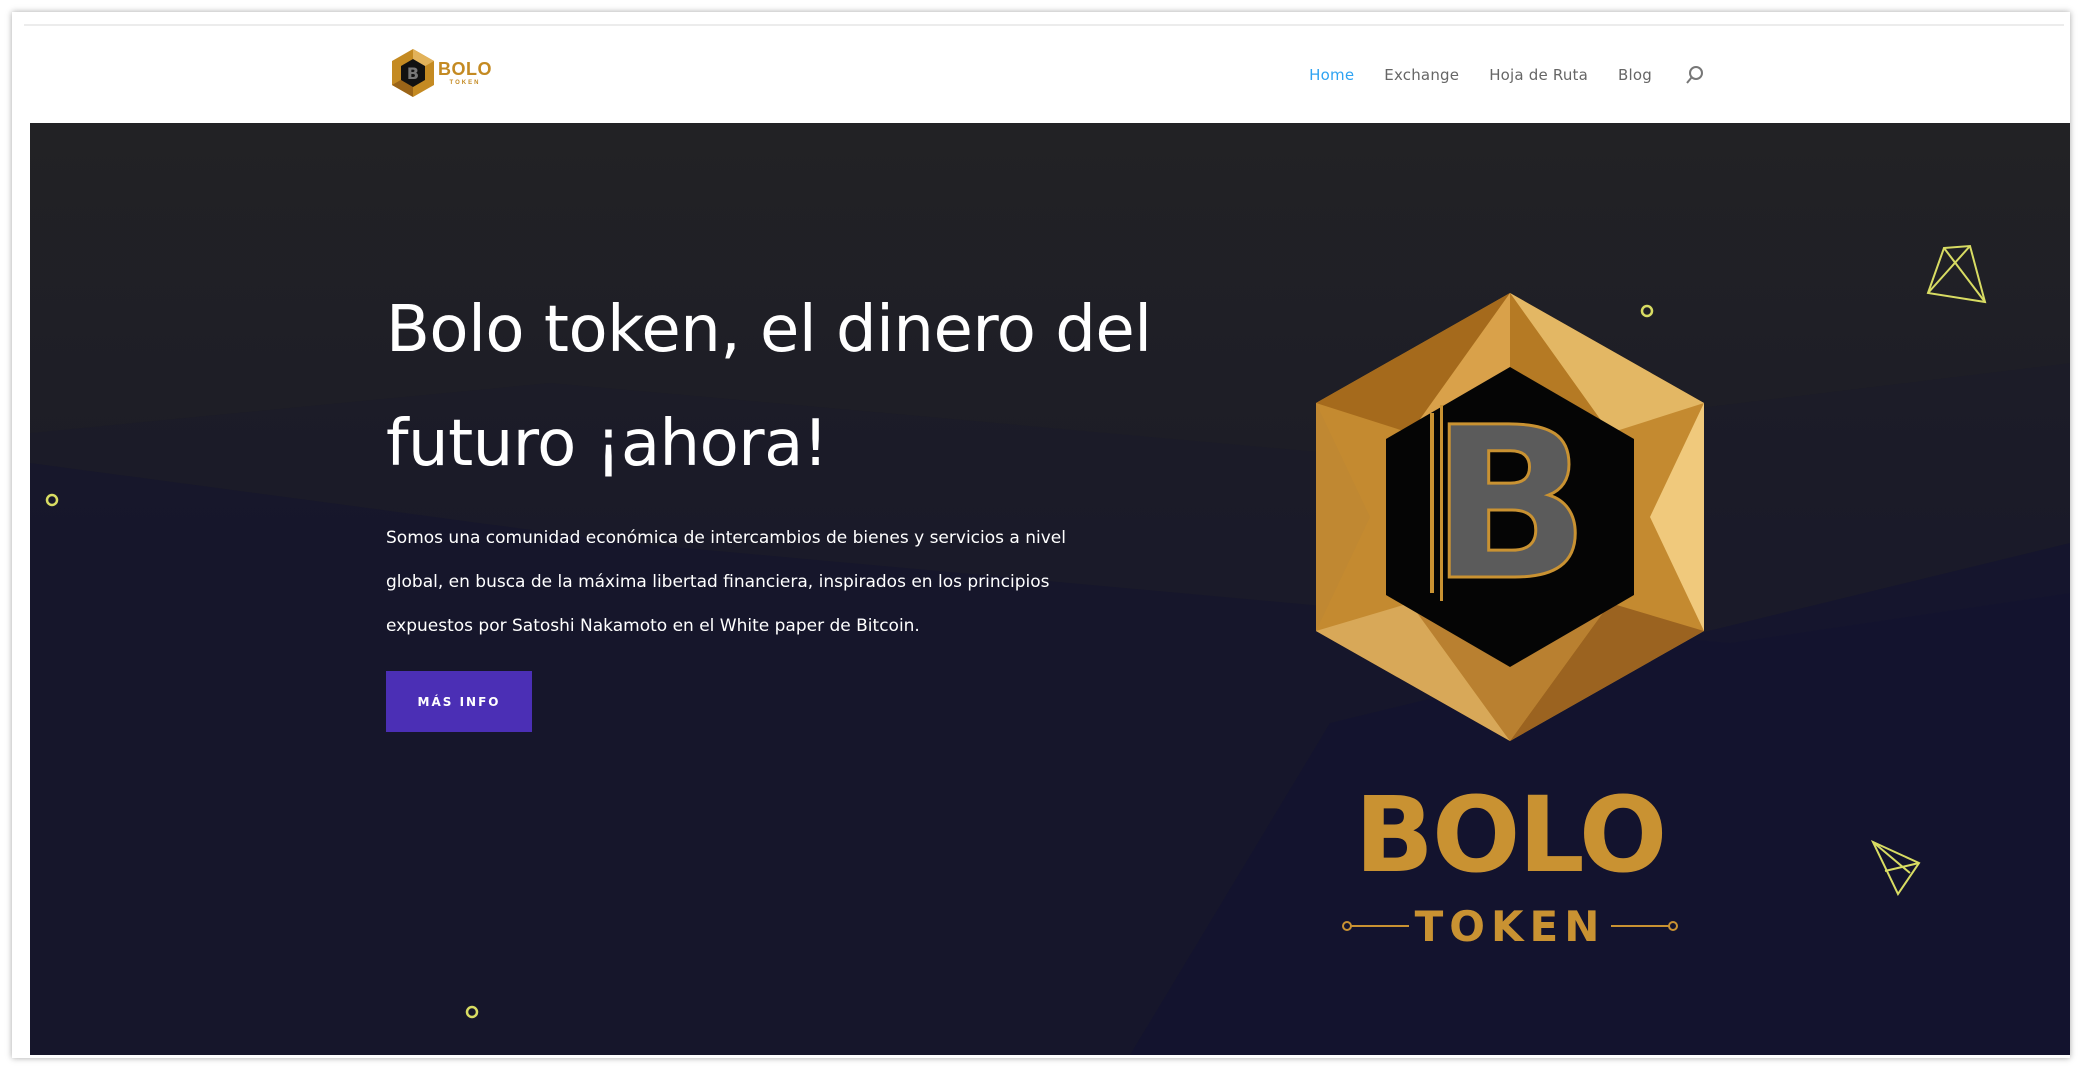 The width and height of the screenshot is (2082, 1067). I want to click on main-nav: Home Exchange Hoja de Ruta Blog, so click(1507, 75).